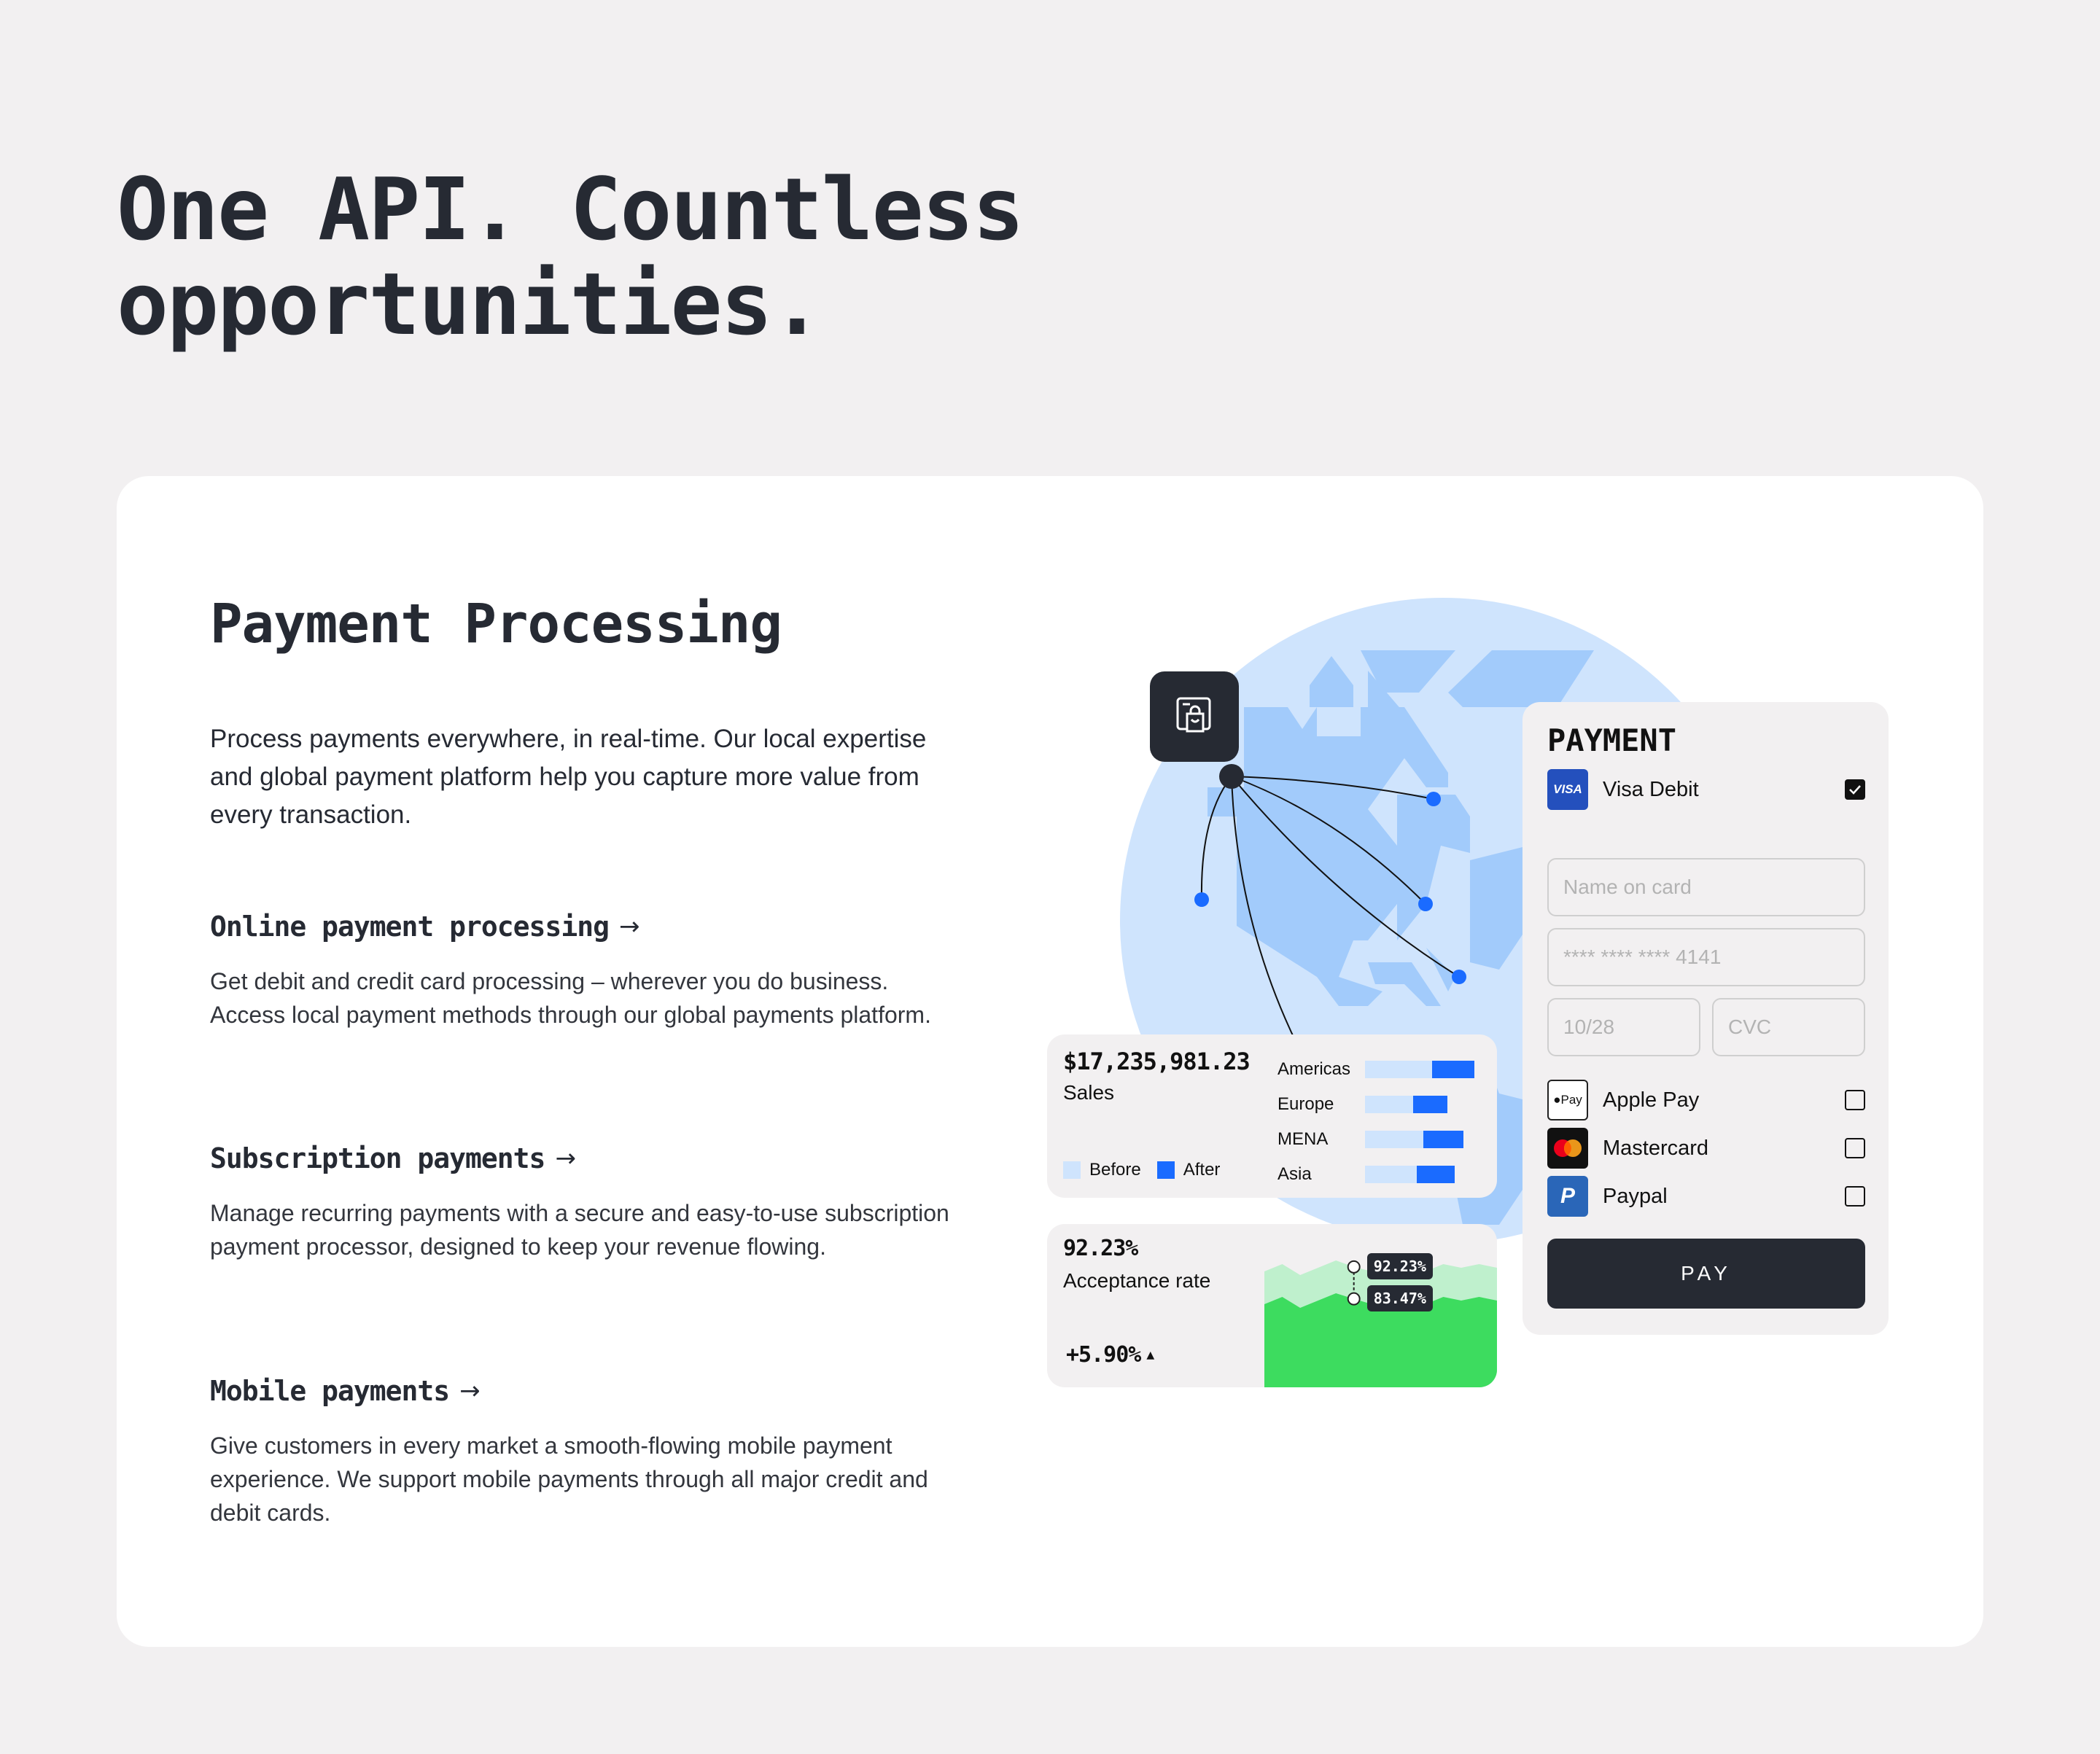 The image size is (2100, 1754). I want to click on feature-link-subscription-payments: Subscription payments →, so click(582, 1158).